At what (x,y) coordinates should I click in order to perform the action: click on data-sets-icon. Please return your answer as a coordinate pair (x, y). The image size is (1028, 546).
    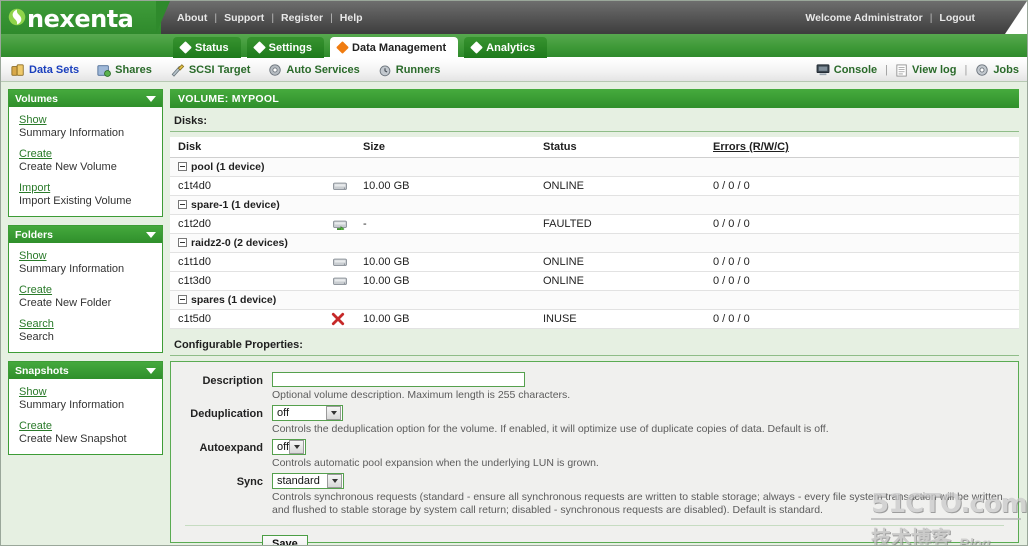
    Looking at the image, I should click on (17, 69).